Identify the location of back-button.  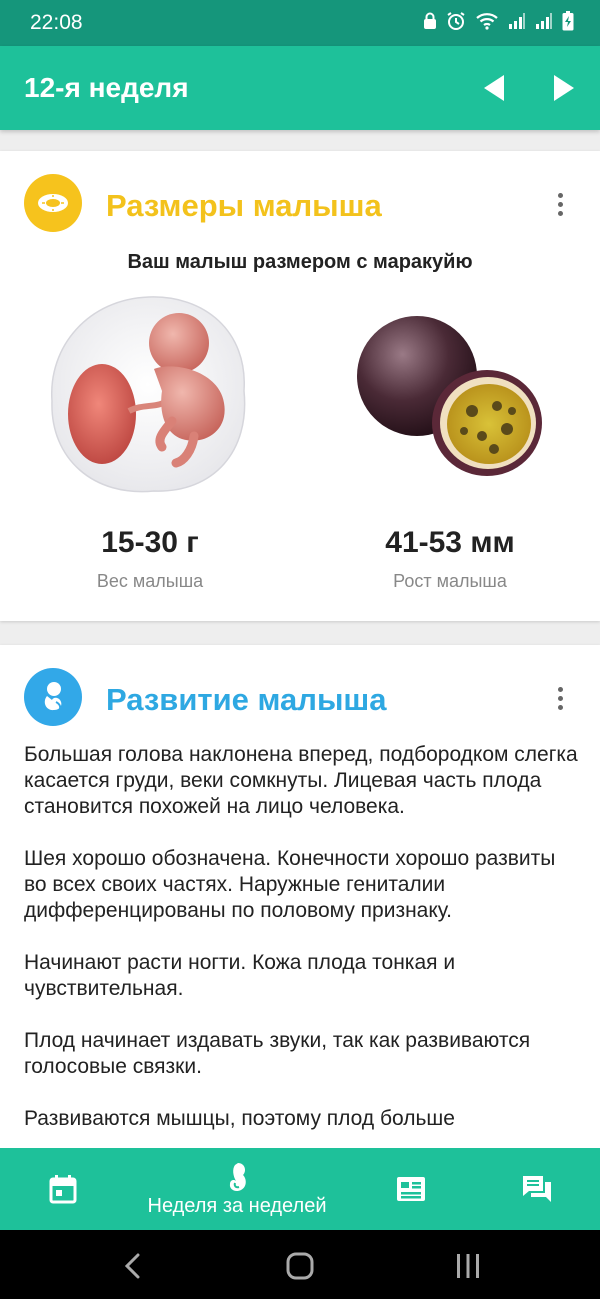
(132, 1266).